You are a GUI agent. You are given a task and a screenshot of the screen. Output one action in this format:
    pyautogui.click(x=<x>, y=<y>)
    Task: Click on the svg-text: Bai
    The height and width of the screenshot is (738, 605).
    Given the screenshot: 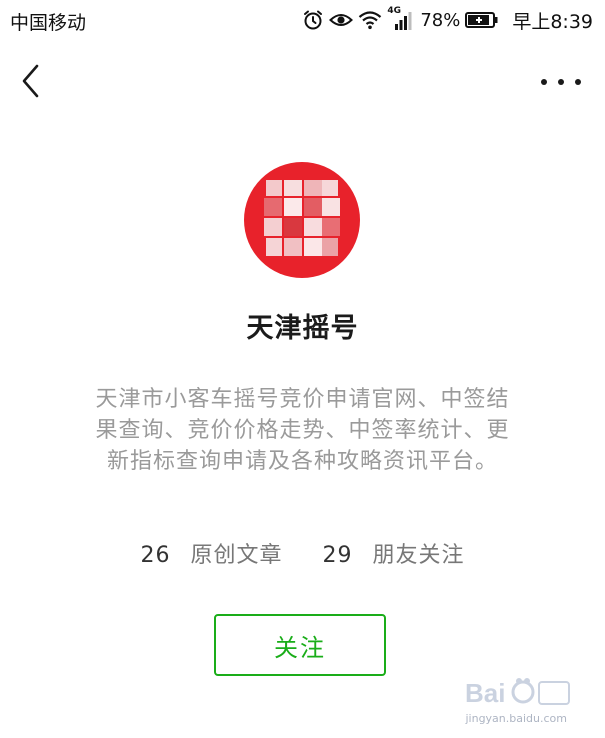 What is the action you would take?
    pyautogui.click(x=485, y=693)
    